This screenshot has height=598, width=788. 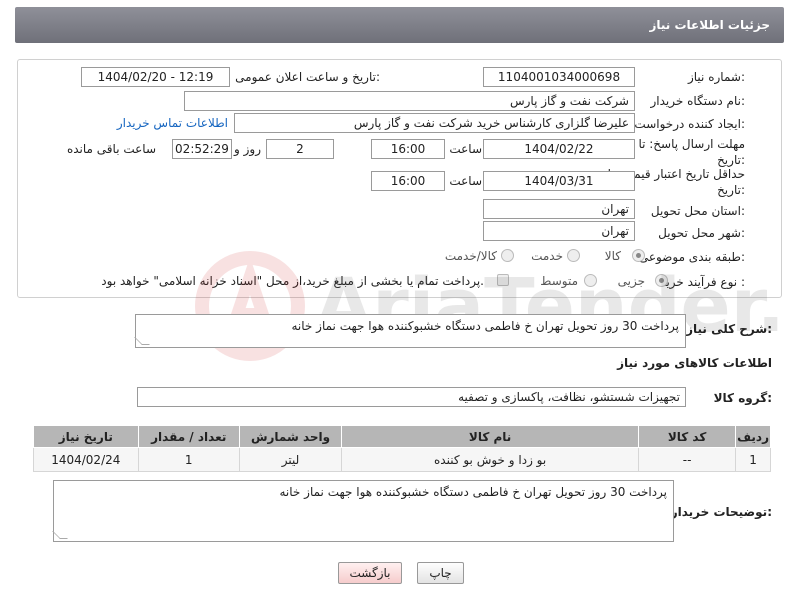 I want to click on cell-need-date: 1404/02/24, so click(x=86, y=459).